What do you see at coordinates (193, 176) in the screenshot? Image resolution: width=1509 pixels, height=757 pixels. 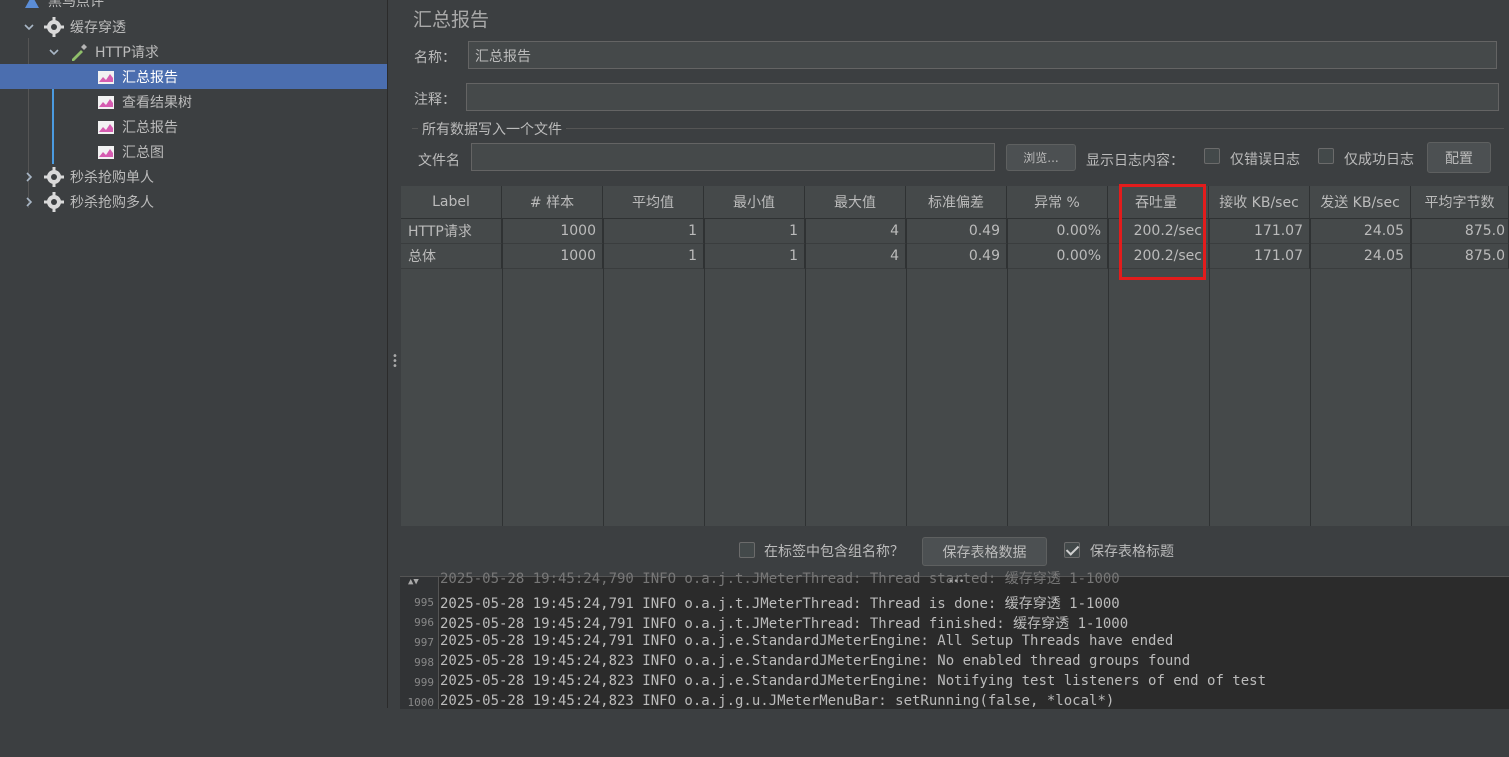 I see `tree-item-thread-group-single: 秒杀抢购单人` at bounding box center [193, 176].